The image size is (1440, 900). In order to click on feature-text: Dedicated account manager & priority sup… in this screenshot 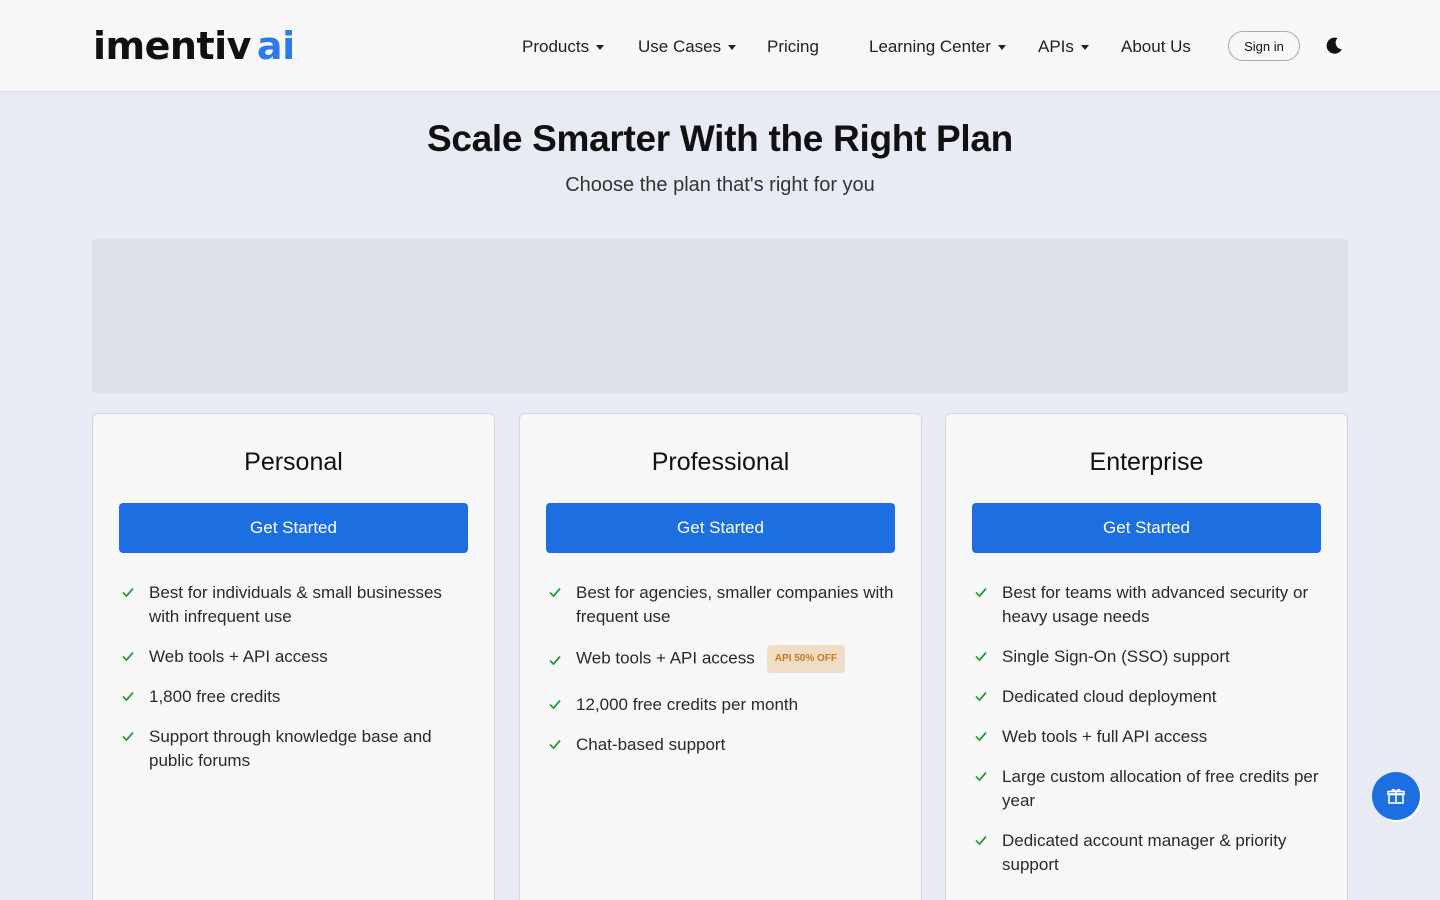, I will do `click(1144, 852)`.